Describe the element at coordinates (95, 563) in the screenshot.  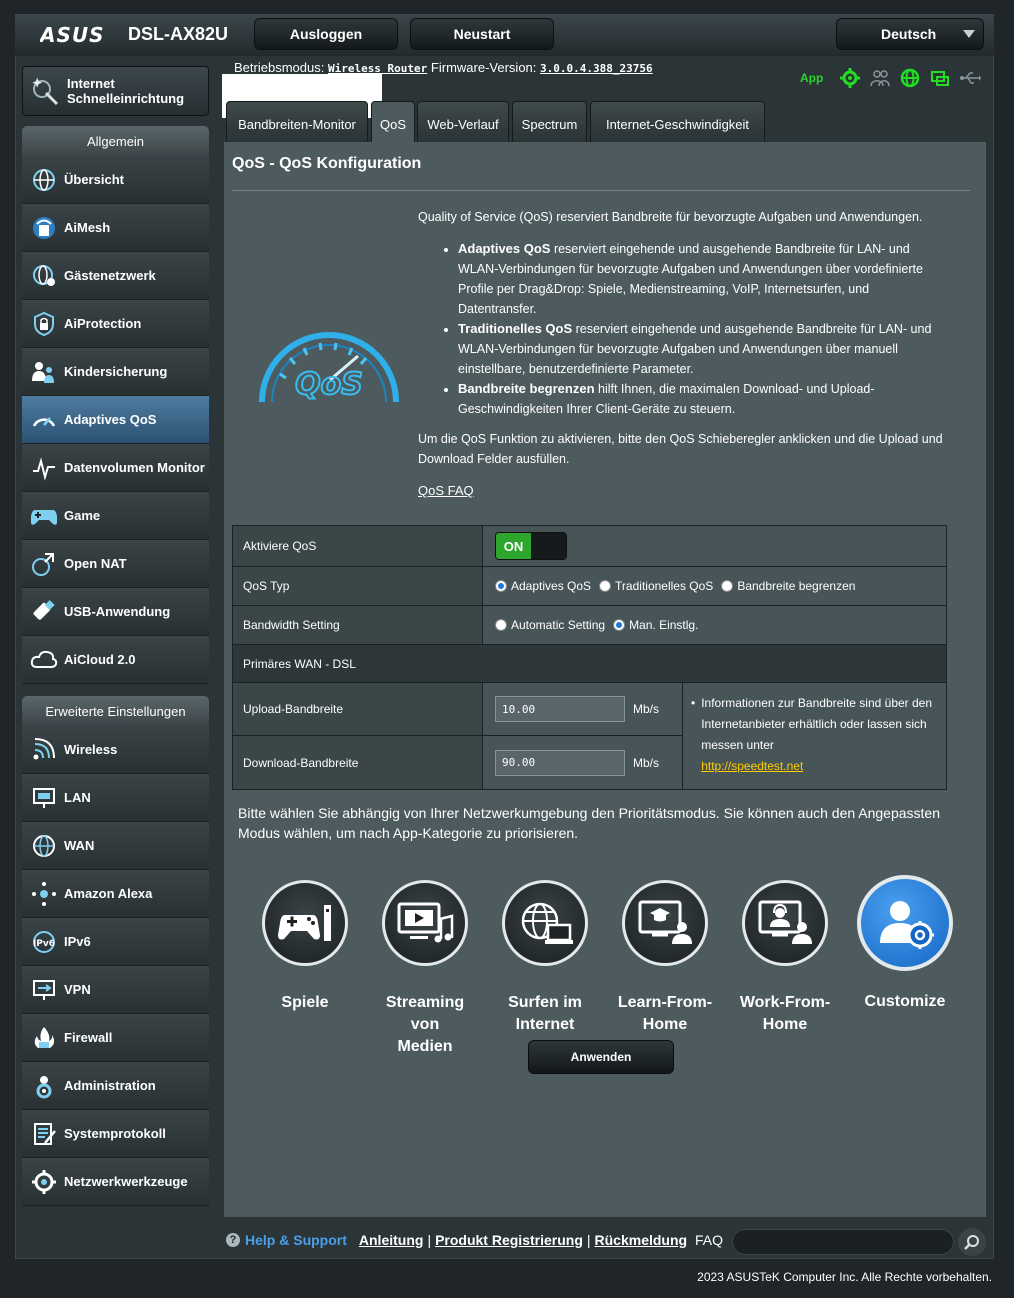
I see `sidebar-item-label: Open NAT` at that location.